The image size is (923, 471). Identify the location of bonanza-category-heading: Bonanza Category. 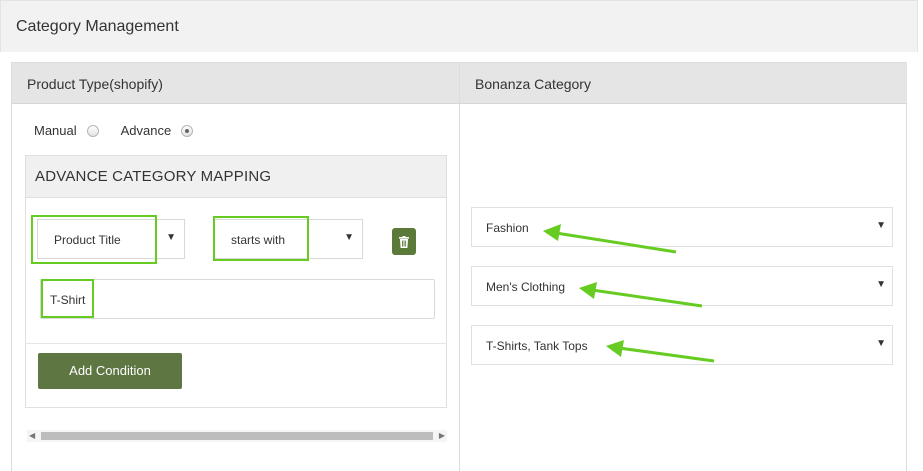
(533, 84).